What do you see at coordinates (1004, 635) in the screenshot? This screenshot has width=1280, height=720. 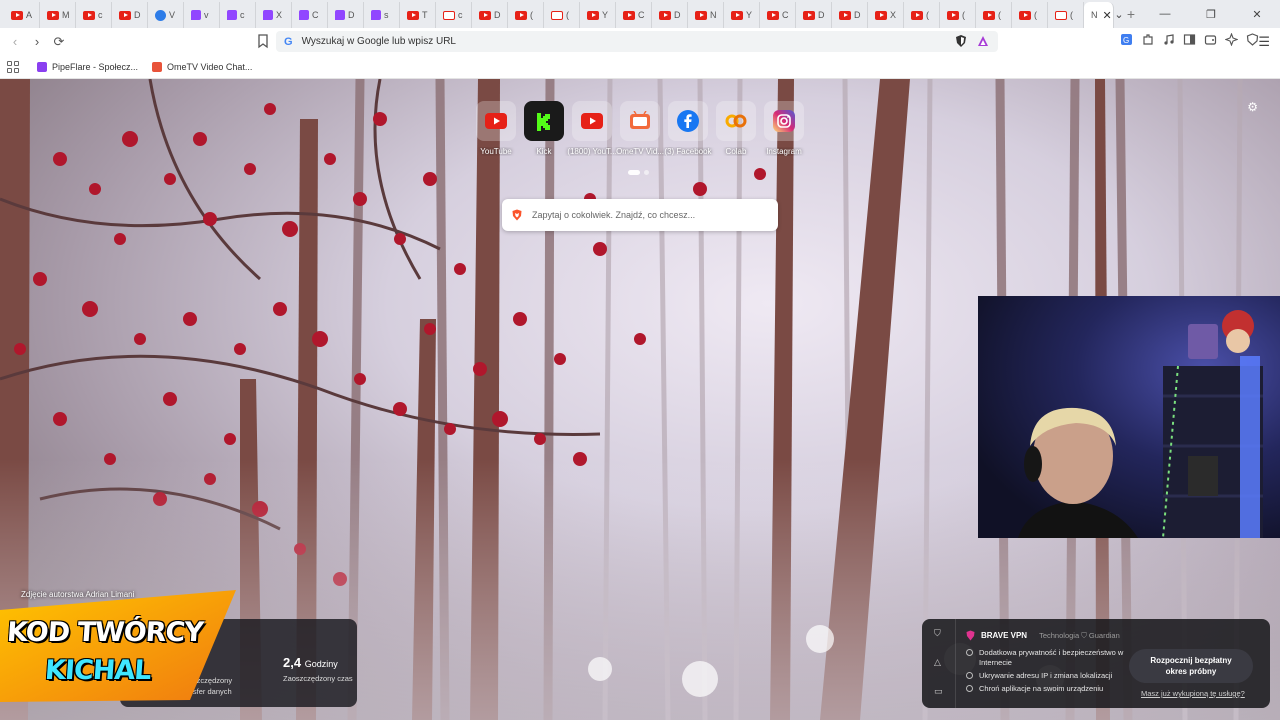 I see `vpn-title: BRAVE VPN` at bounding box center [1004, 635].